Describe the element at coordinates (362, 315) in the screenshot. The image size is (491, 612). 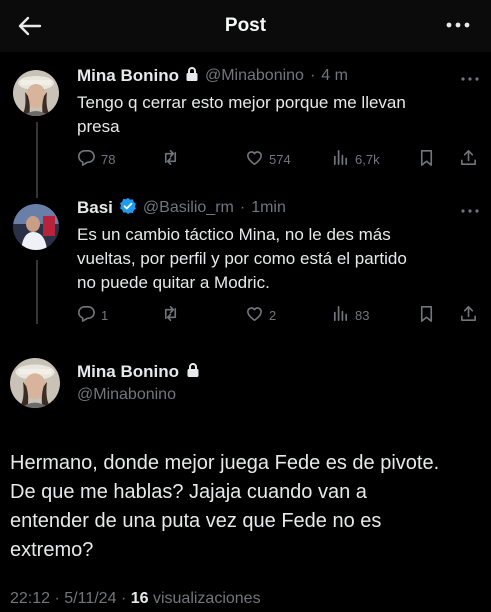
I see `views-count: 83` at that location.